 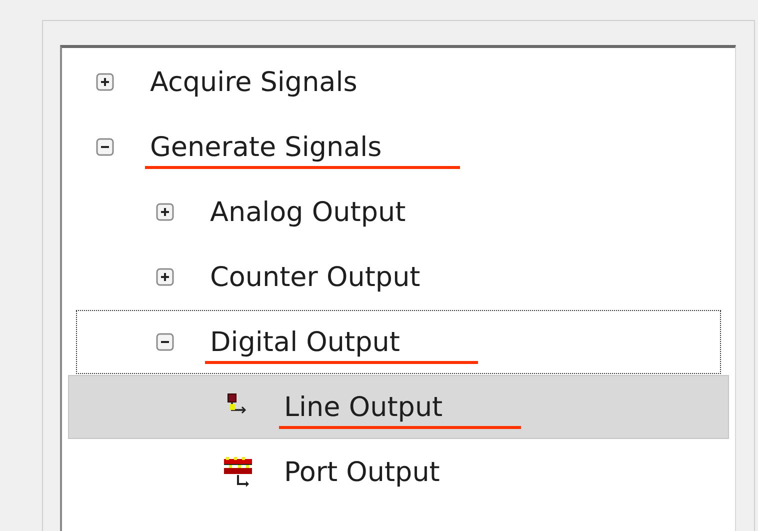 What do you see at coordinates (363, 407) in the screenshot?
I see `item-label: Line Output` at bounding box center [363, 407].